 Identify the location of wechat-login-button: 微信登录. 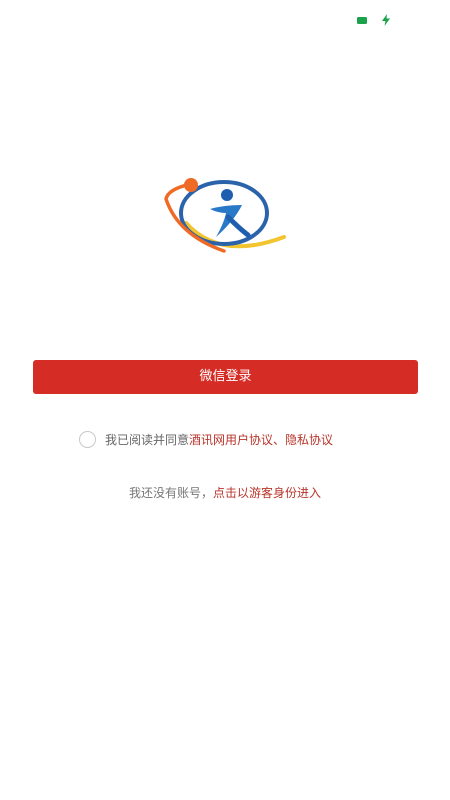
(225, 377).